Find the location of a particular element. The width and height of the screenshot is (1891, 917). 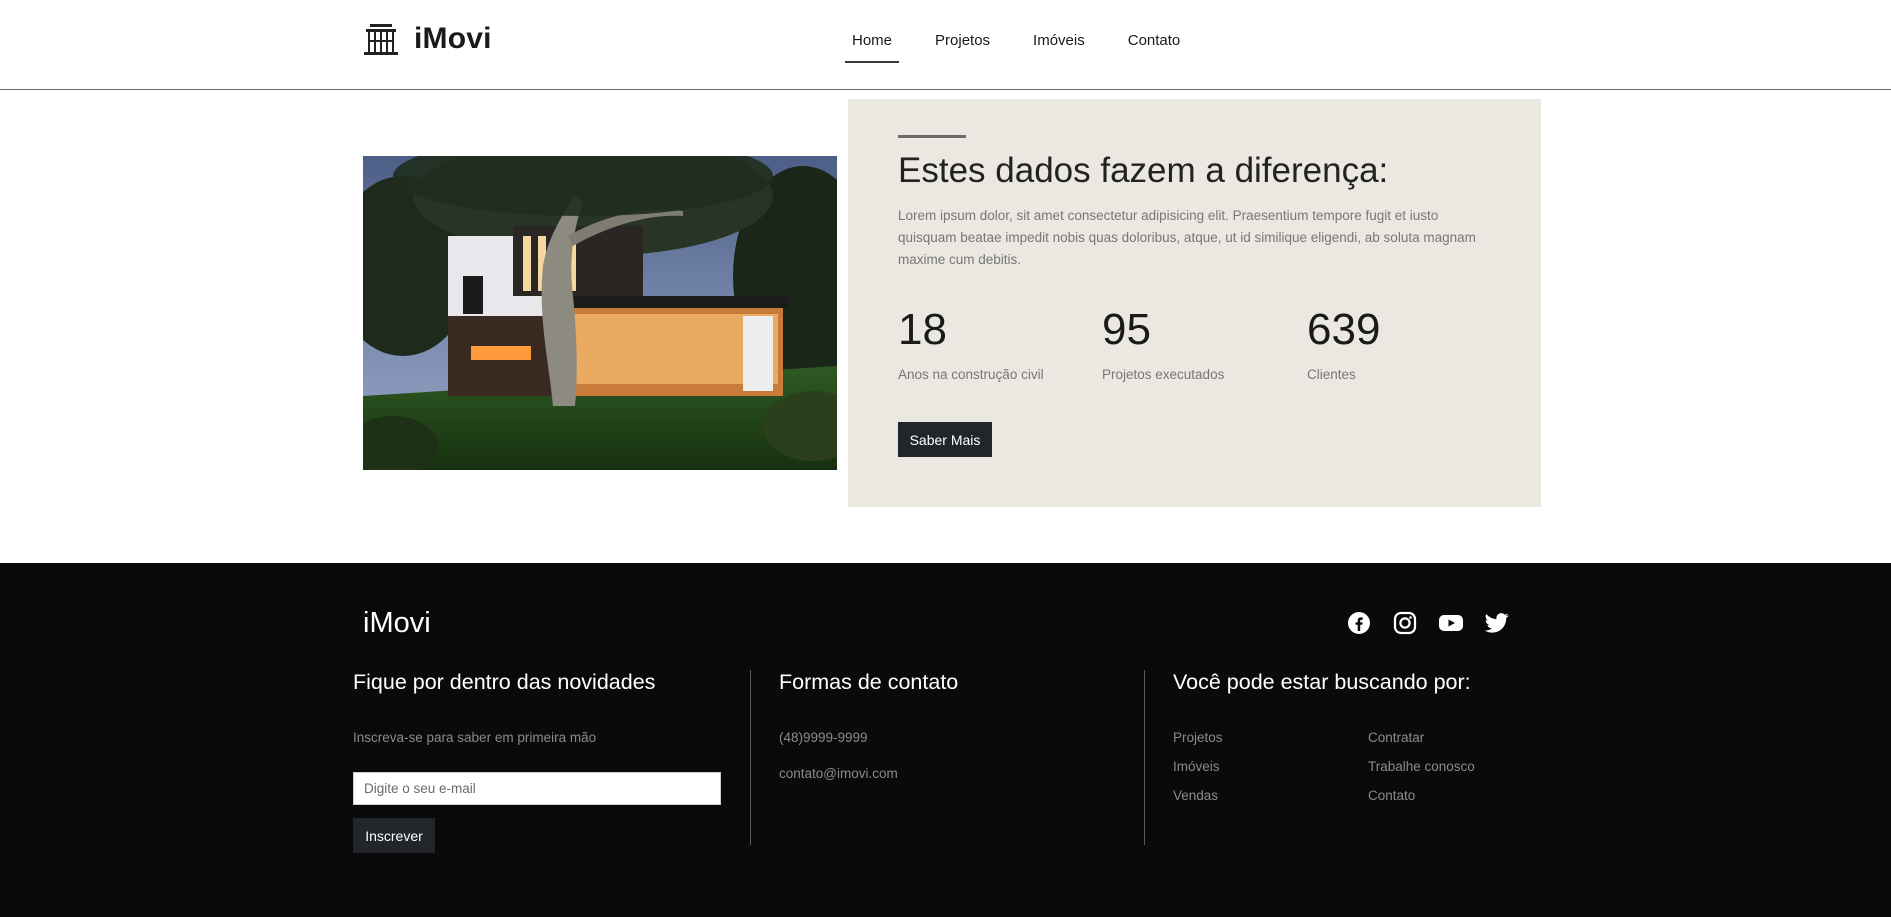

stat-value: 639 is located at coordinates (1344, 329).